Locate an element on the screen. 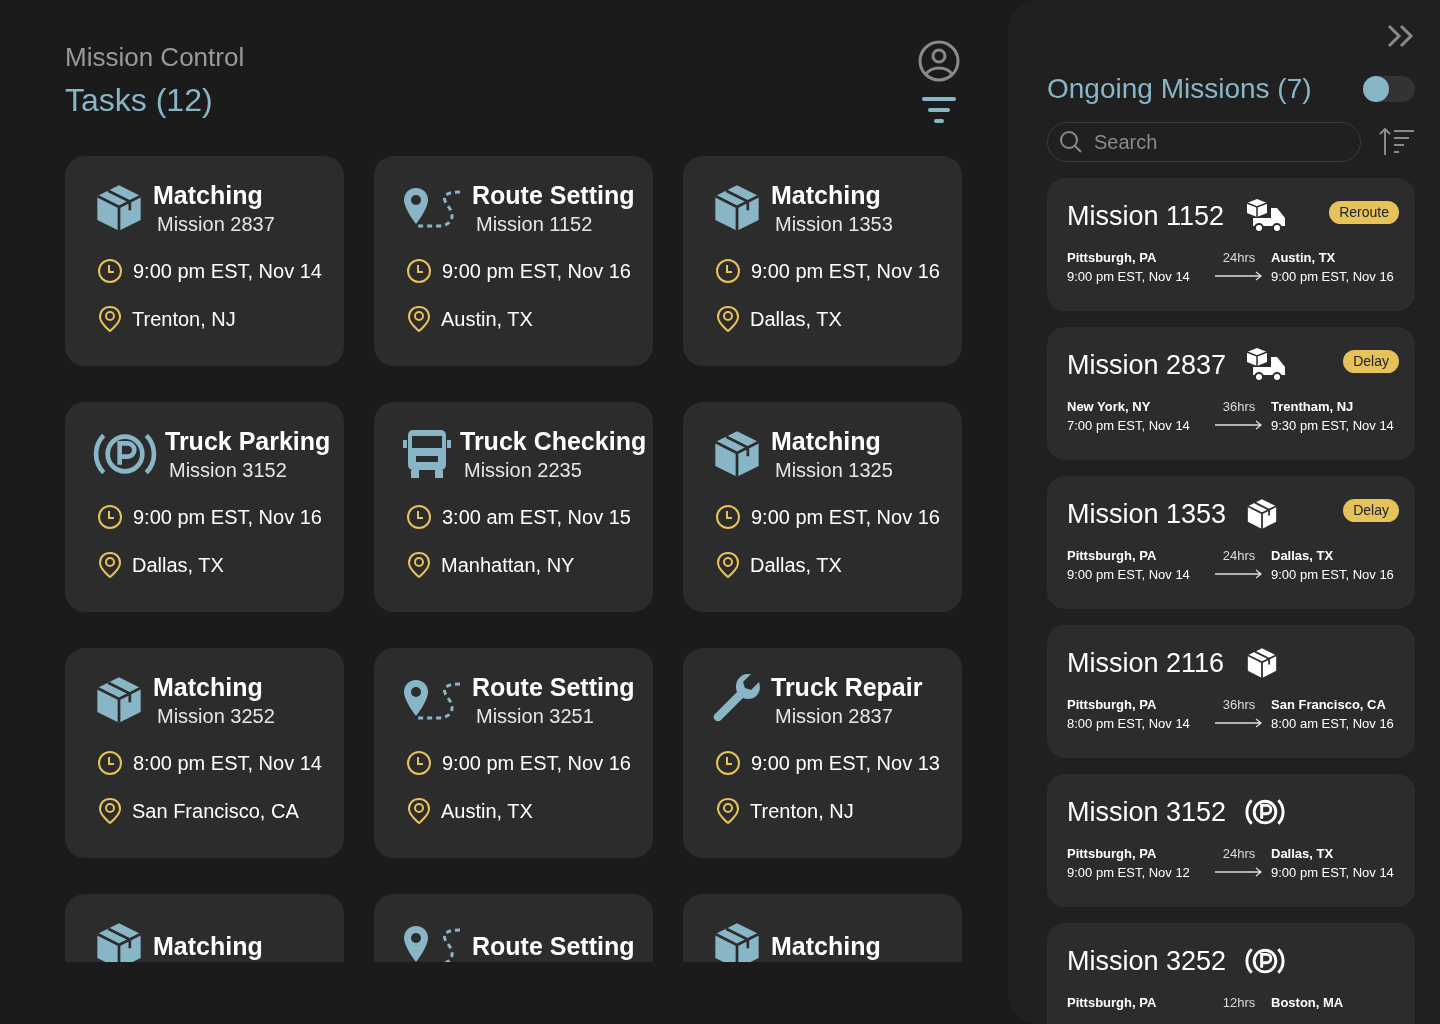  task-card: Truck Checking Mission 2235 3:00 am EST, Nov 15 Manhattan, NY is located at coordinates (513, 507).